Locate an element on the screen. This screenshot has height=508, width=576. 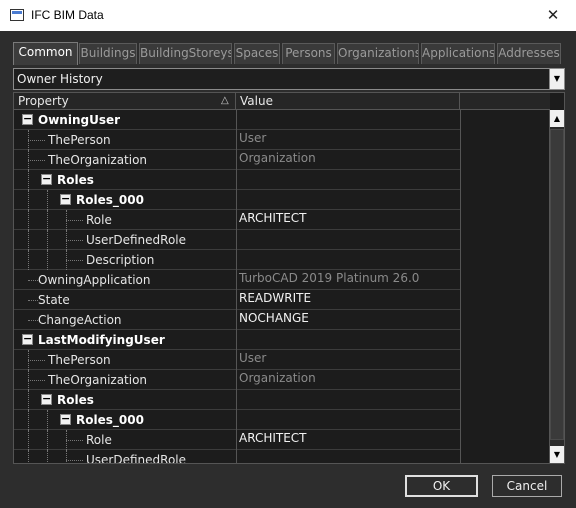
property-cell: Description is located at coordinates (125, 260).